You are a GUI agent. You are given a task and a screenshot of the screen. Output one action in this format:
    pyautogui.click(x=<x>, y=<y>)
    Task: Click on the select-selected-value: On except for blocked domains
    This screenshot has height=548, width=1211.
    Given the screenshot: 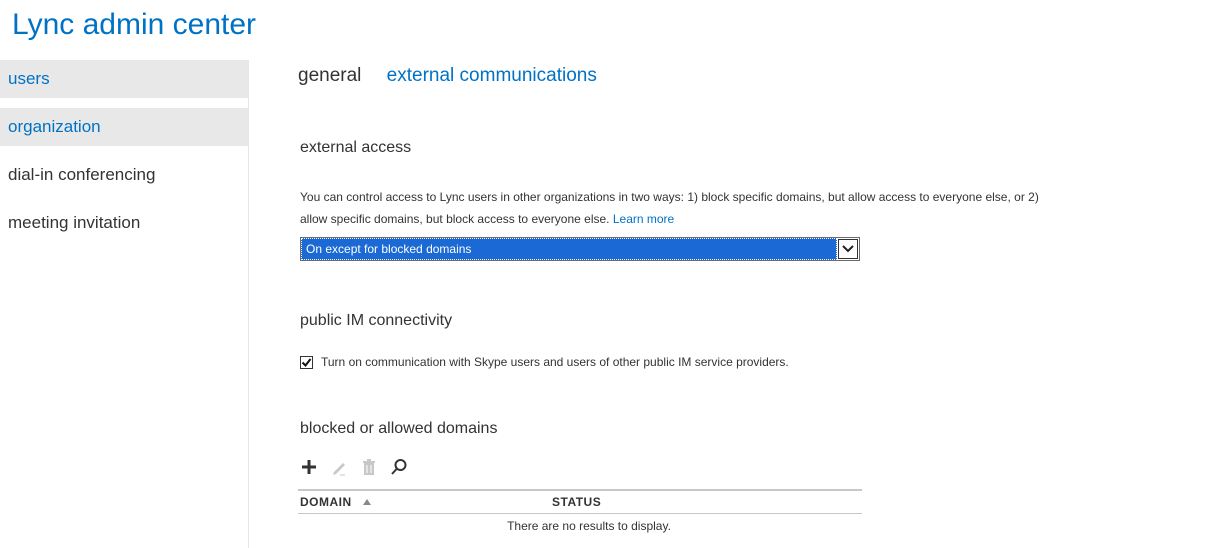 What is the action you would take?
    pyautogui.click(x=569, y=249)
    